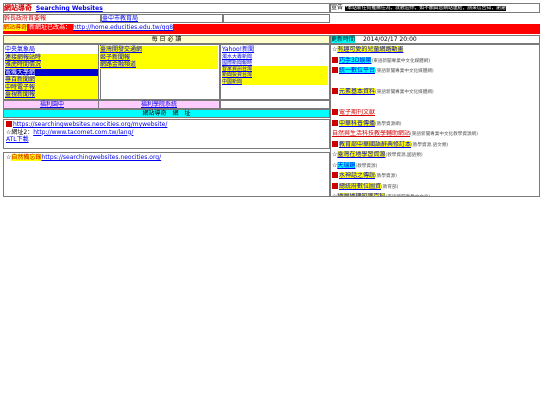 The width and height of the screenshot is (540, 405). What do you see at coordinates (435, 188) in the screenshot?
I see `news-item: 總統府數位圖資(教育部)` at bounding box center [435, 188].